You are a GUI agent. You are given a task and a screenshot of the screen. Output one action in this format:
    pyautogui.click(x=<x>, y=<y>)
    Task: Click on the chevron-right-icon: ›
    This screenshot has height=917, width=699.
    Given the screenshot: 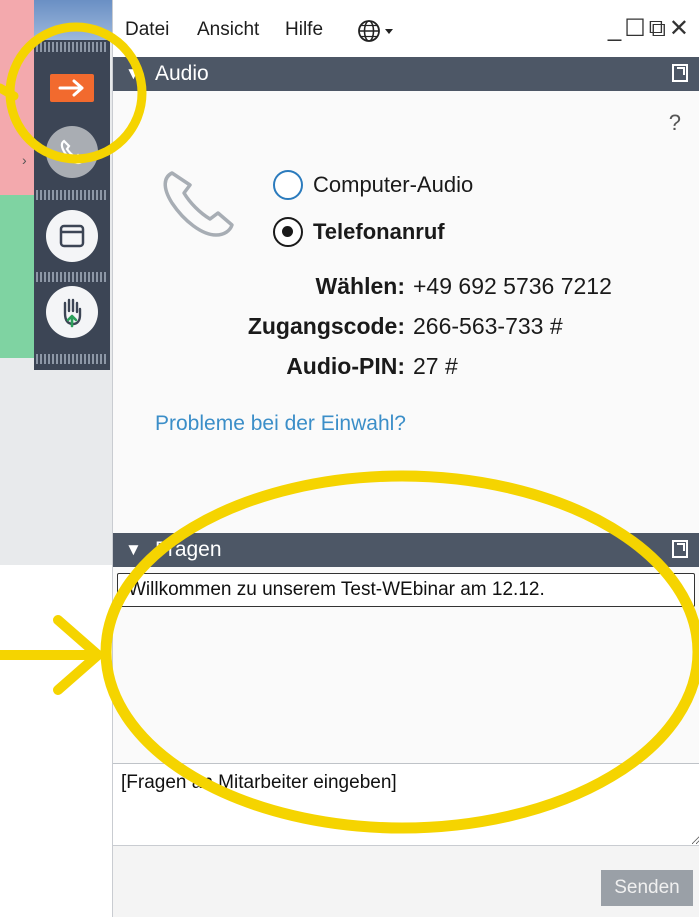 What is the action you would take?
    pyautogui.click(x=24, y=160)
    